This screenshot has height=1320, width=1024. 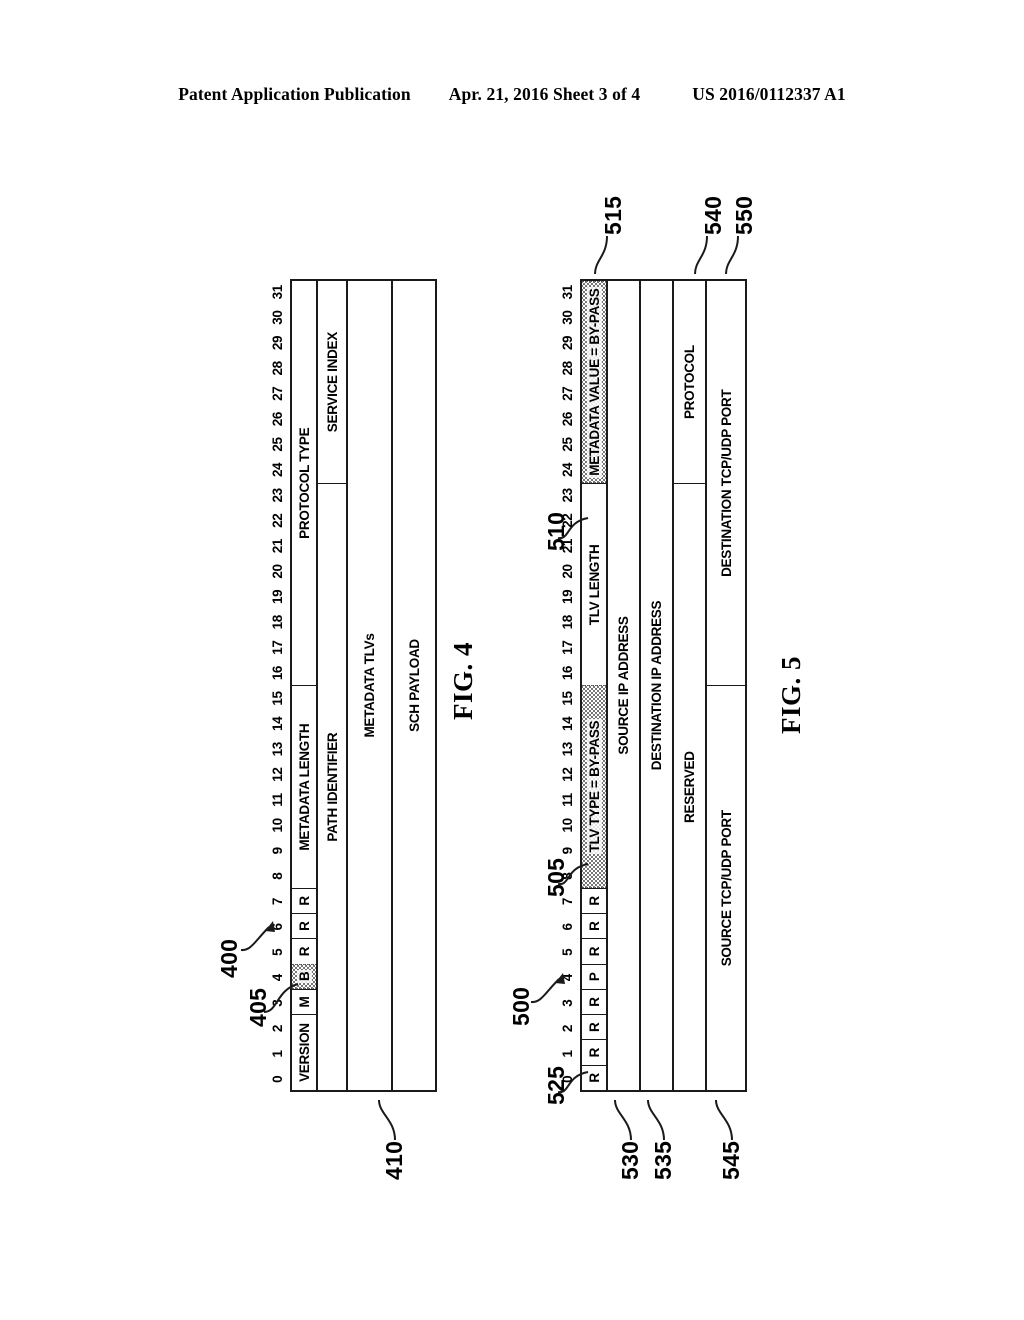 What do you see at coordinates (277, 470) in the screenshot?
I see `bit-label-24: 24` at bounding box center [277, 470].